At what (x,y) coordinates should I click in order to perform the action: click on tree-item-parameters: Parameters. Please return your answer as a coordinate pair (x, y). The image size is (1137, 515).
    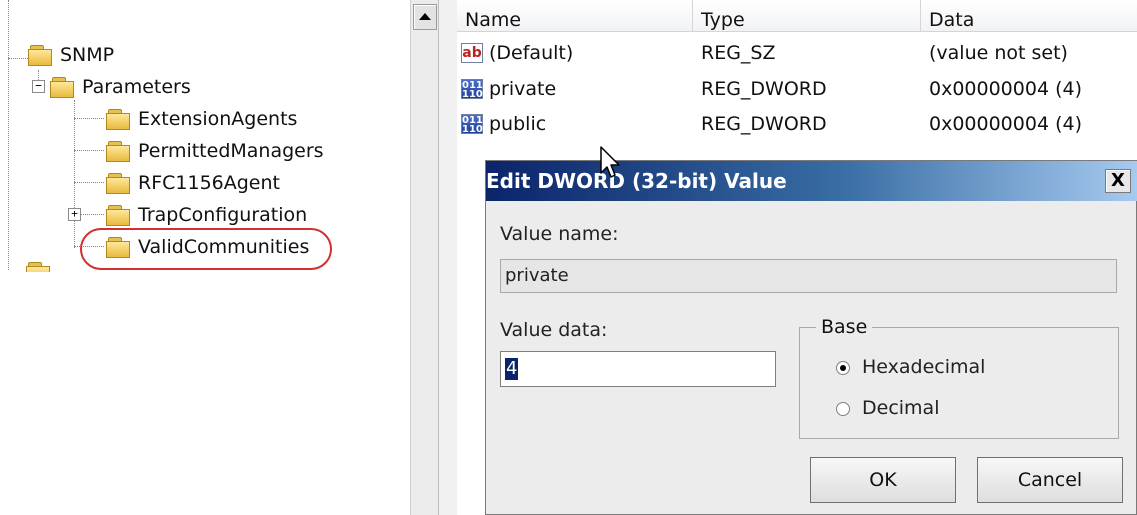
    Looking at the image, I should click on (120, 87).